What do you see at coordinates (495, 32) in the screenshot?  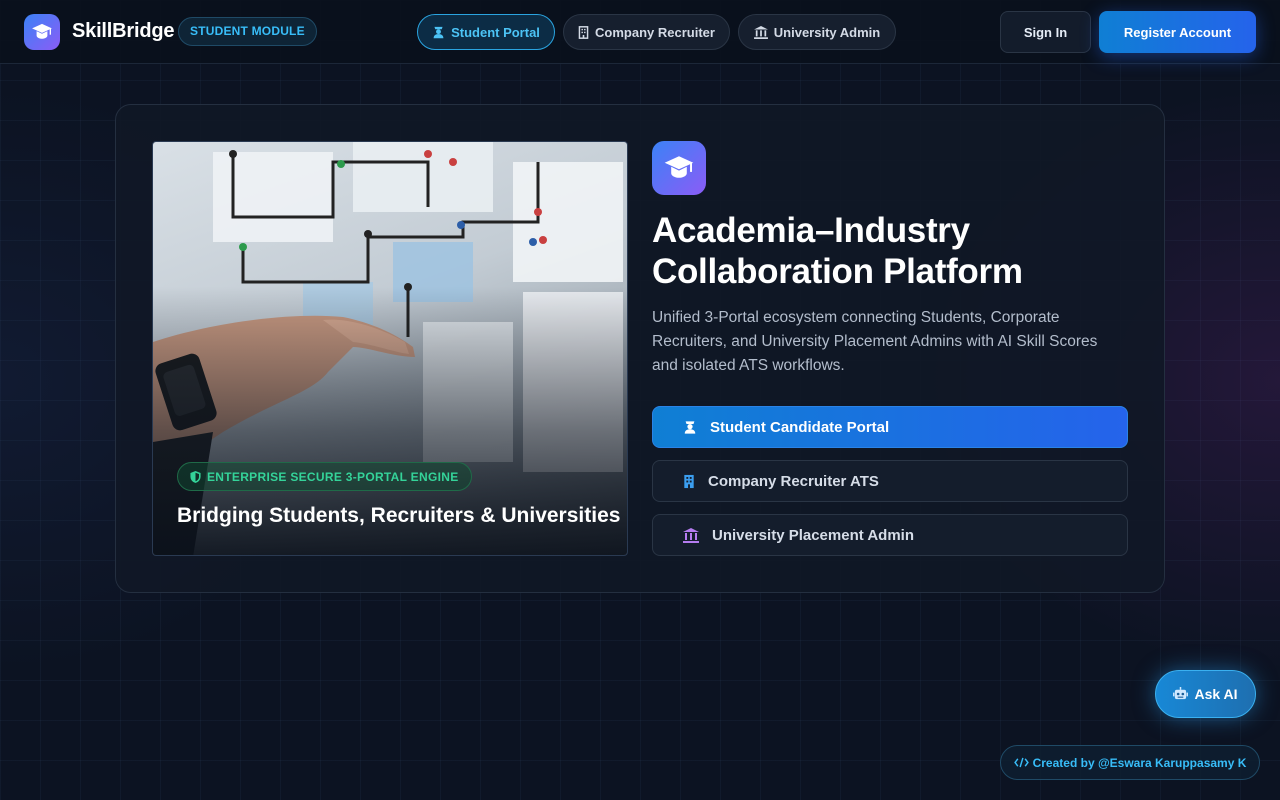 I see `tab-label: Student Portal` at bounding box center [495, 32].